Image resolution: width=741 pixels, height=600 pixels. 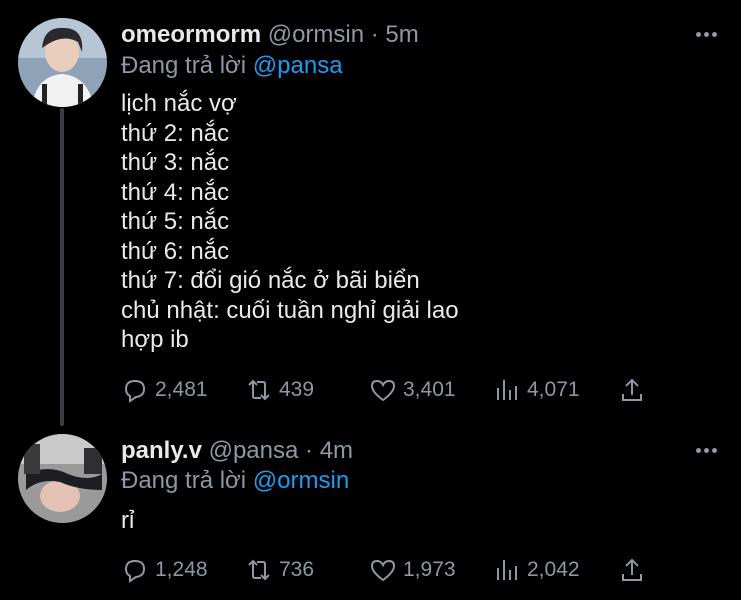 What do you see at coordinates (316, 34) in the screenshot?
I see `username: @ormsin` at bounding box center [316, 34].